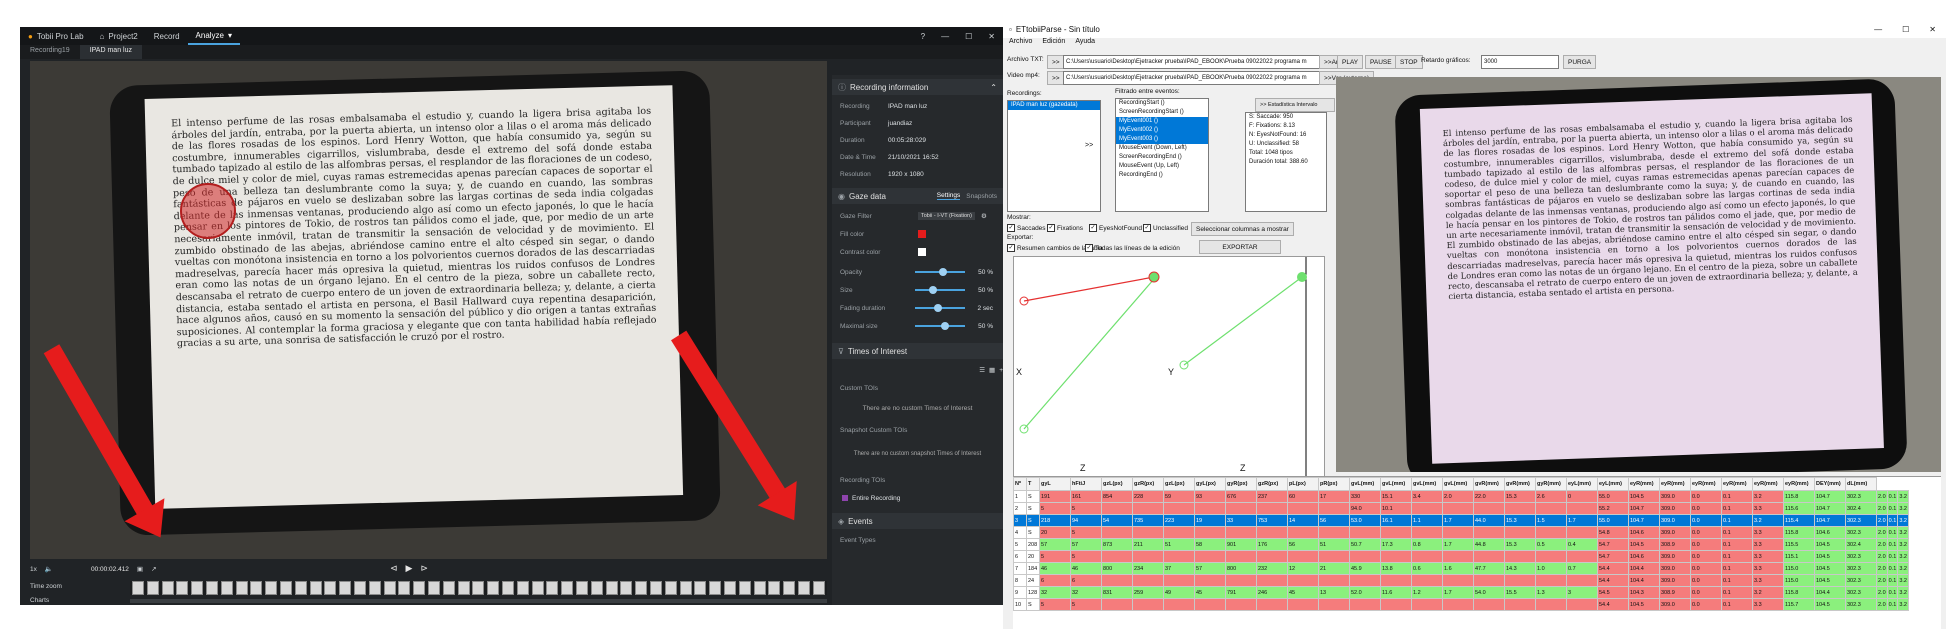 Image resolution: width=1946 pixels, height=629 pixels. Describe the element at coordinates (230, 35) in the screenshot. I see `chevron-down-icon: ▾` at that location.